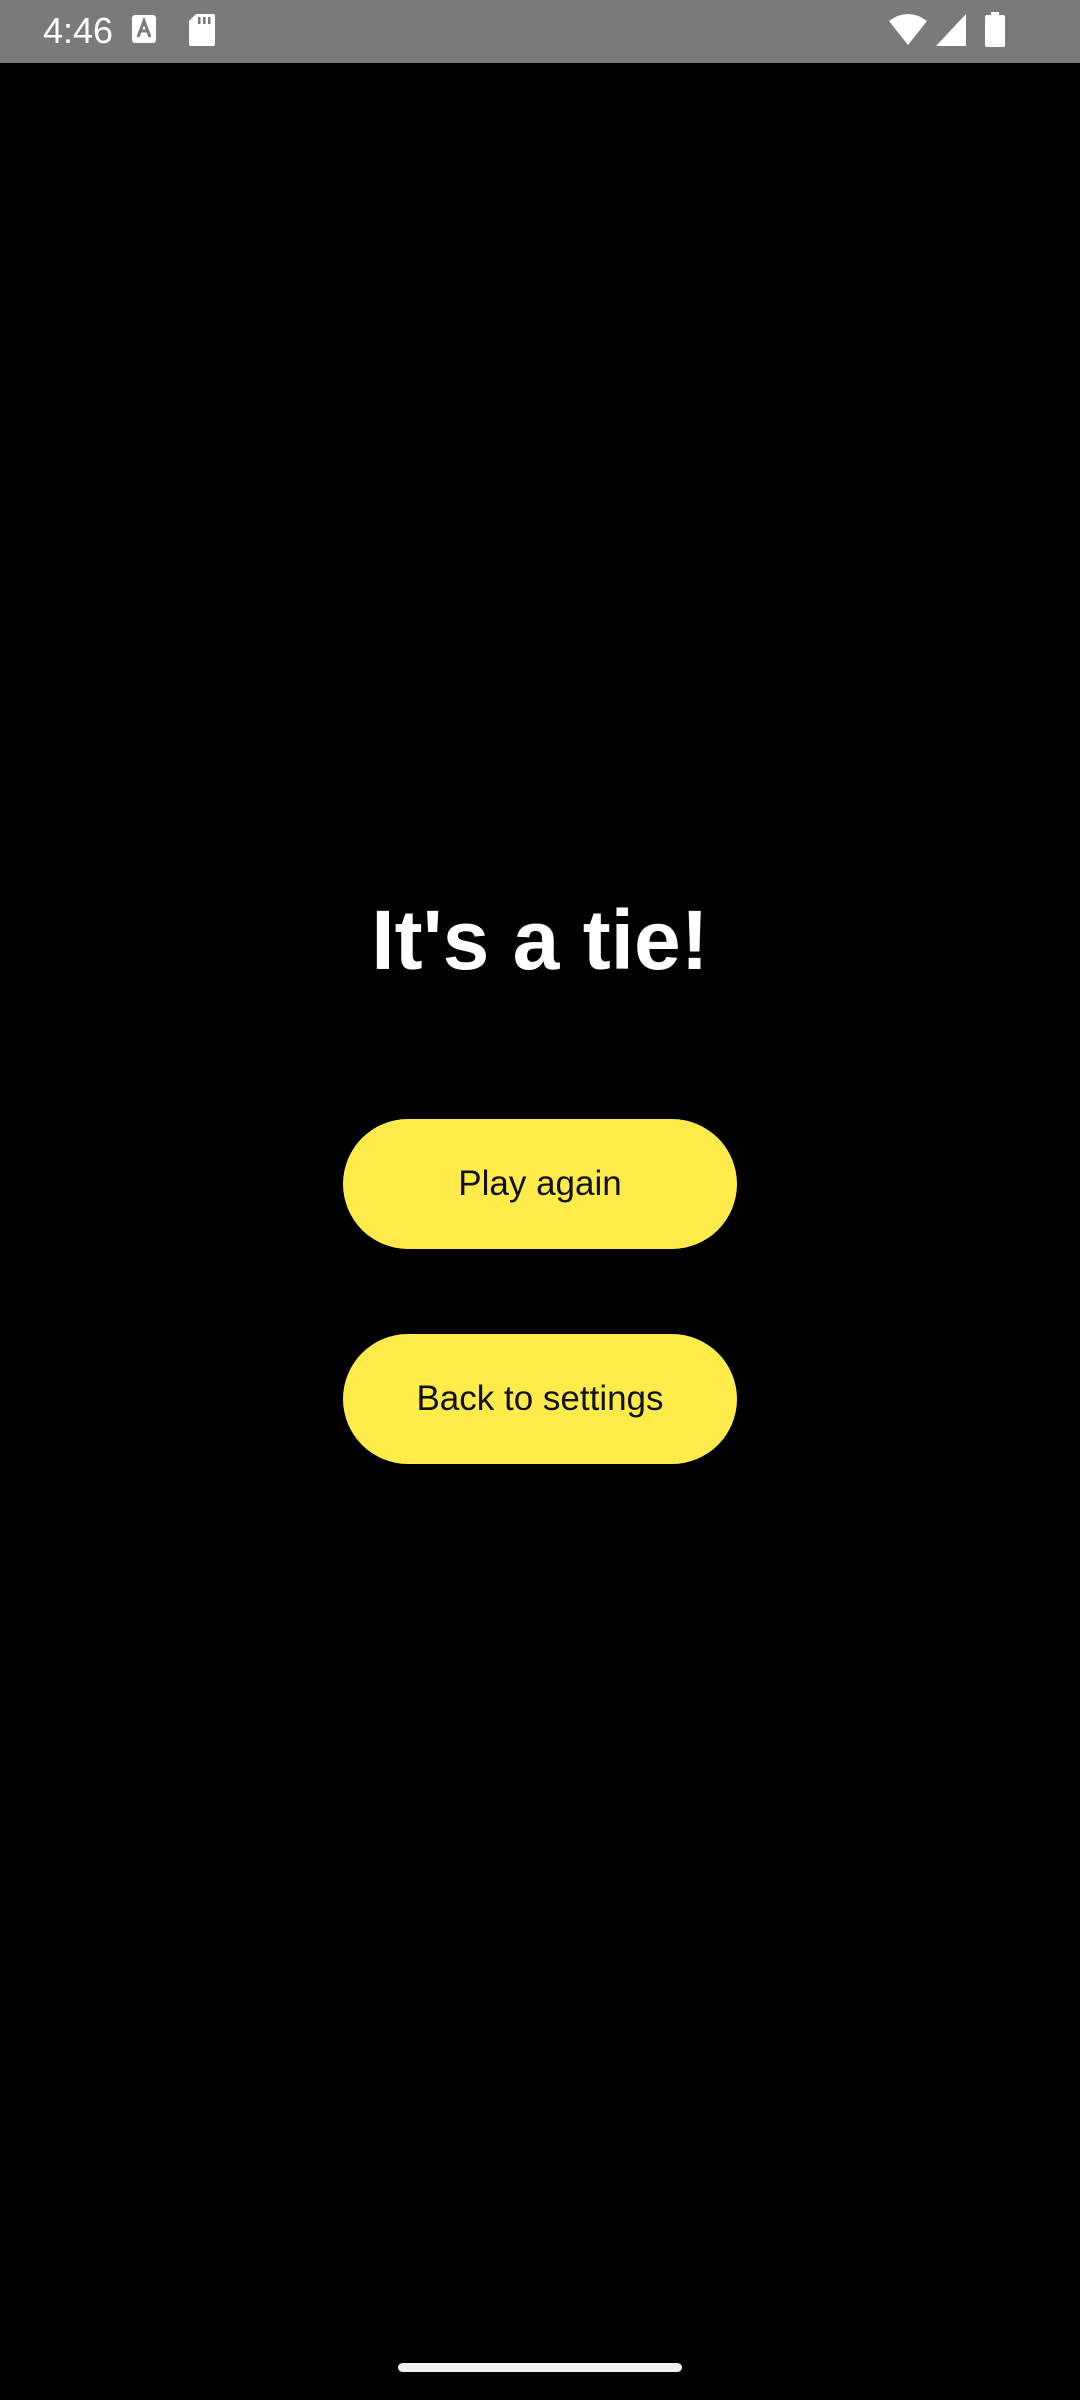 The width and height of the screenshot is (1080, 2400). What do you see at coordinates (78, 30) in the screenshot?
I see `status-time: 4:46` at bounding box center [78, 30].